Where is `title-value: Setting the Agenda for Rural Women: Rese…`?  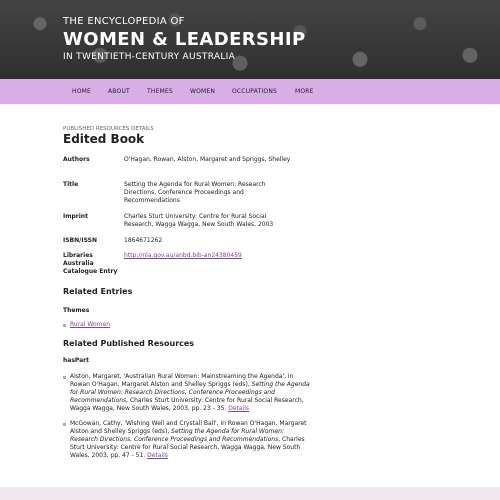
title-value: Setting the Agenda for Rural Women: Rese… is located at coordinates (195, 192).